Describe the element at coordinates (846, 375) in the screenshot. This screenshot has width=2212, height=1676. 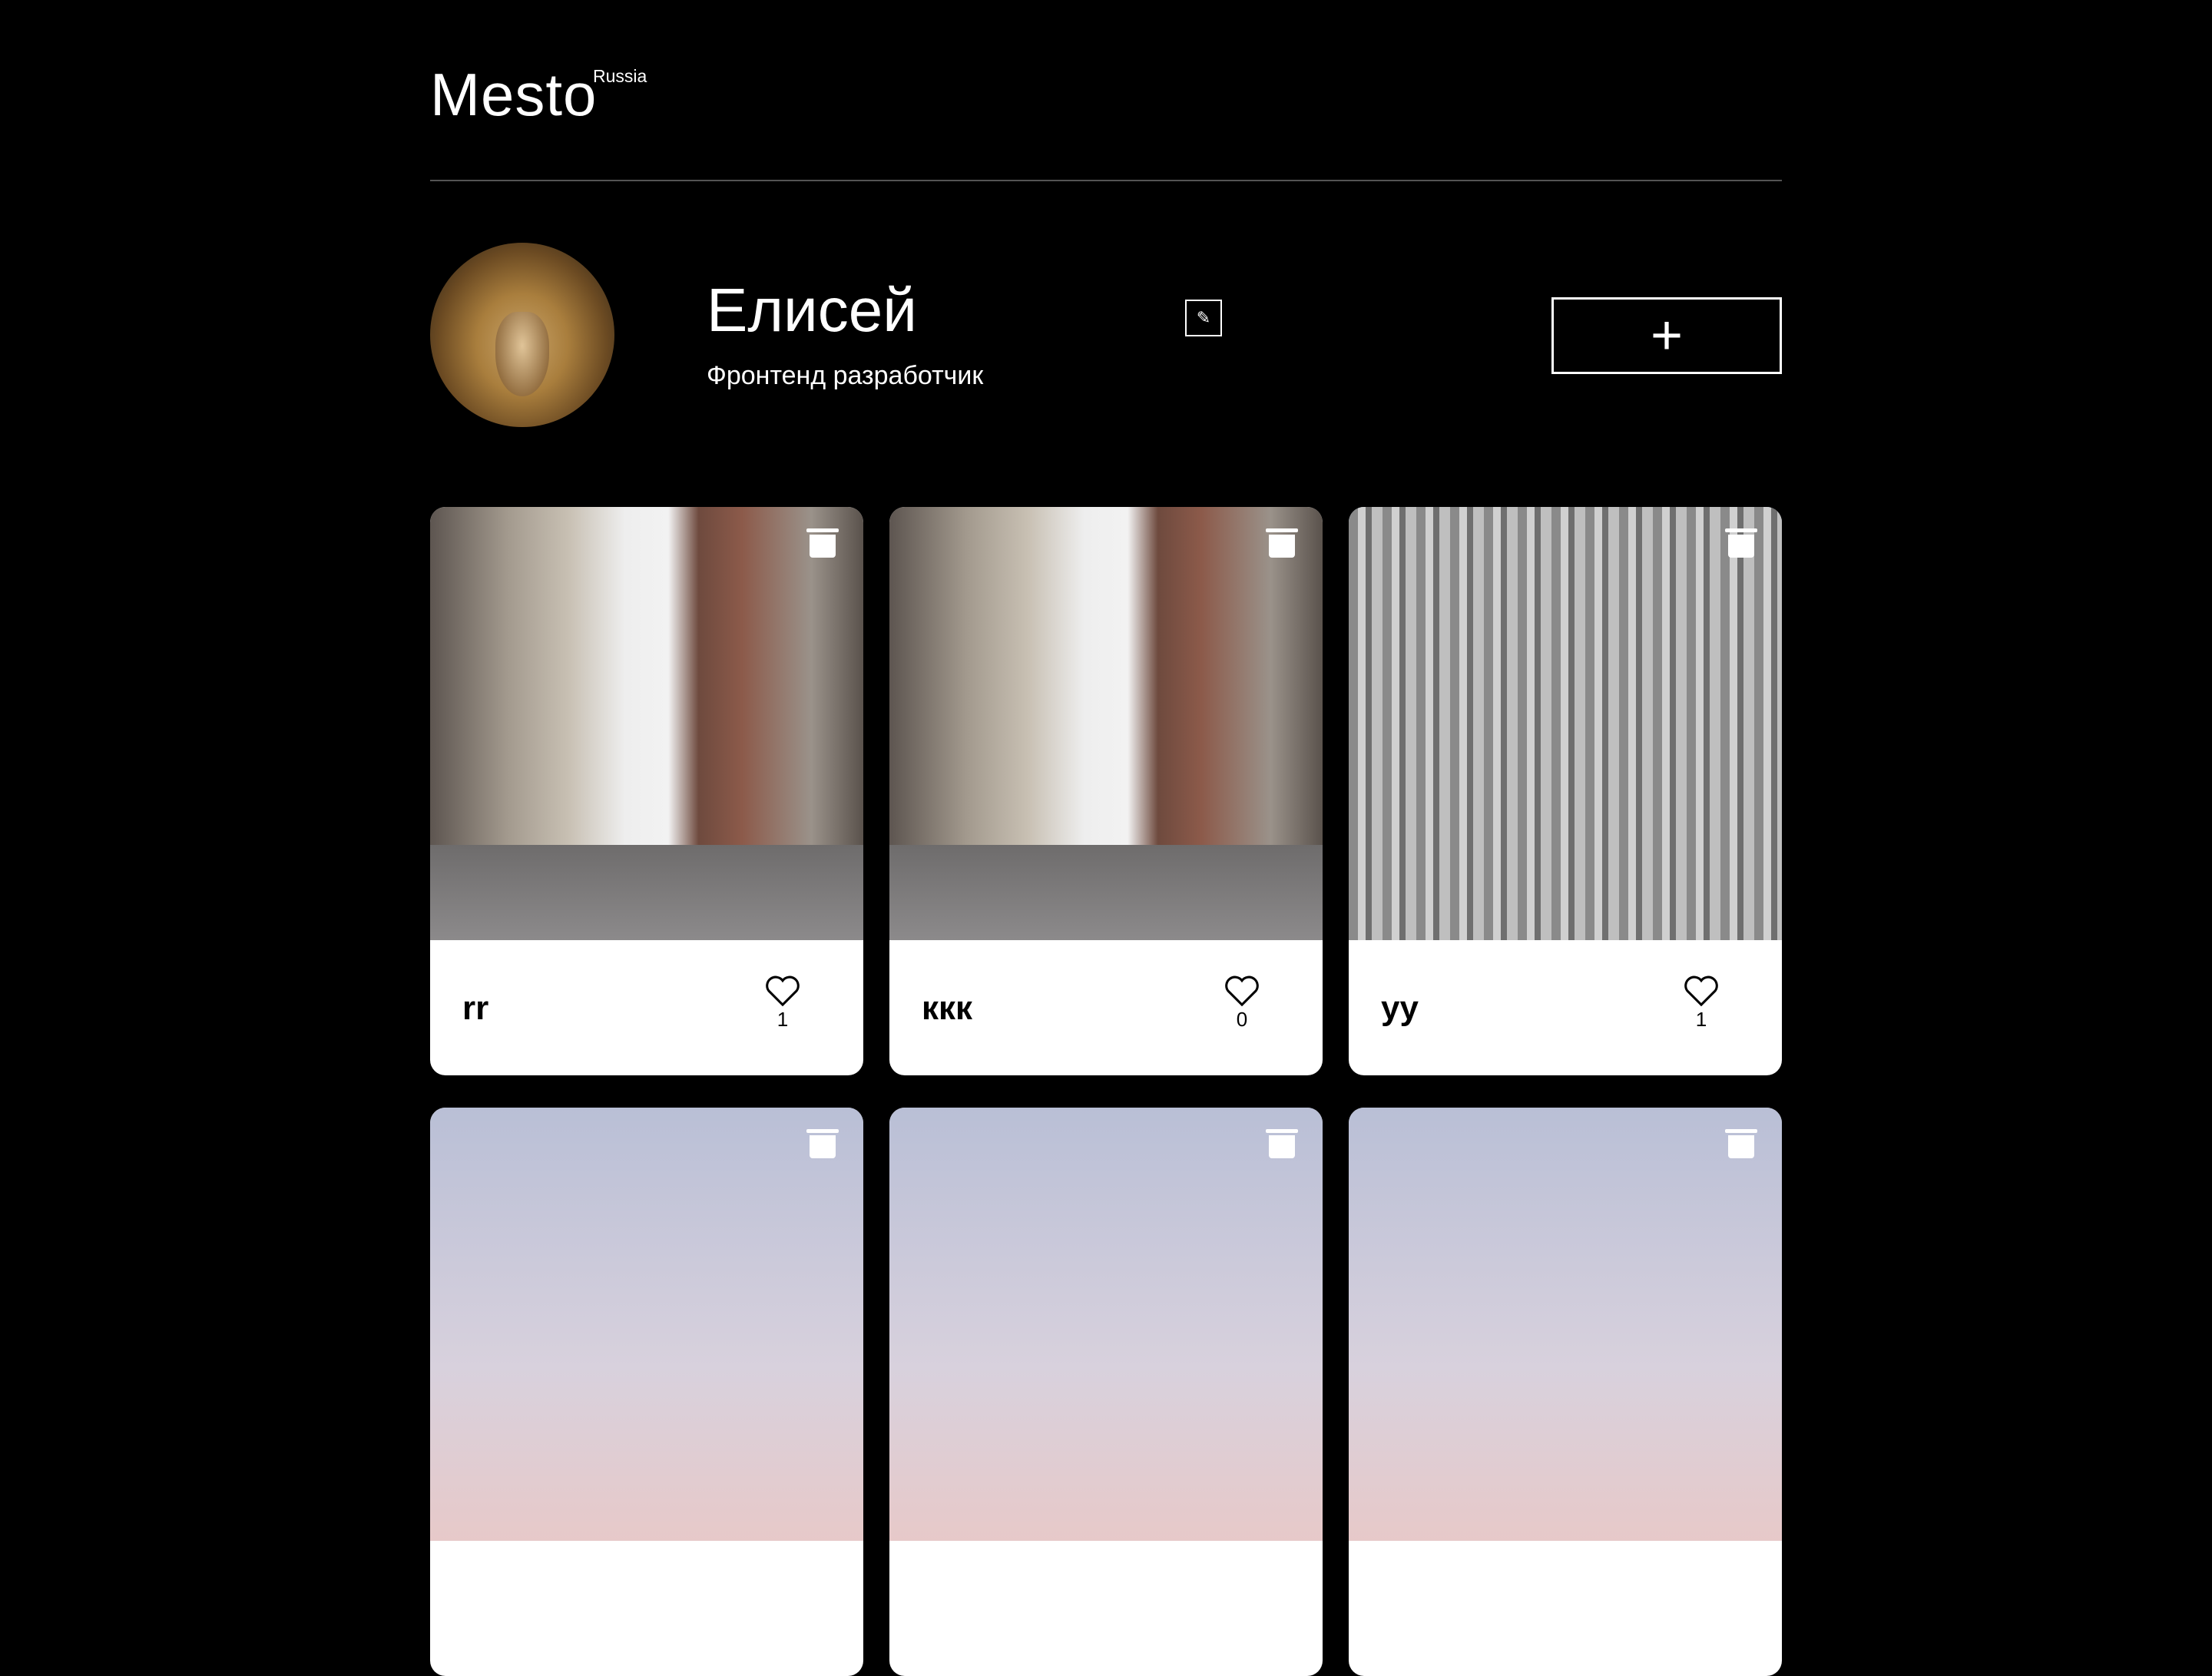
I see `profile-about: Фронтенд разработчик` at that location.